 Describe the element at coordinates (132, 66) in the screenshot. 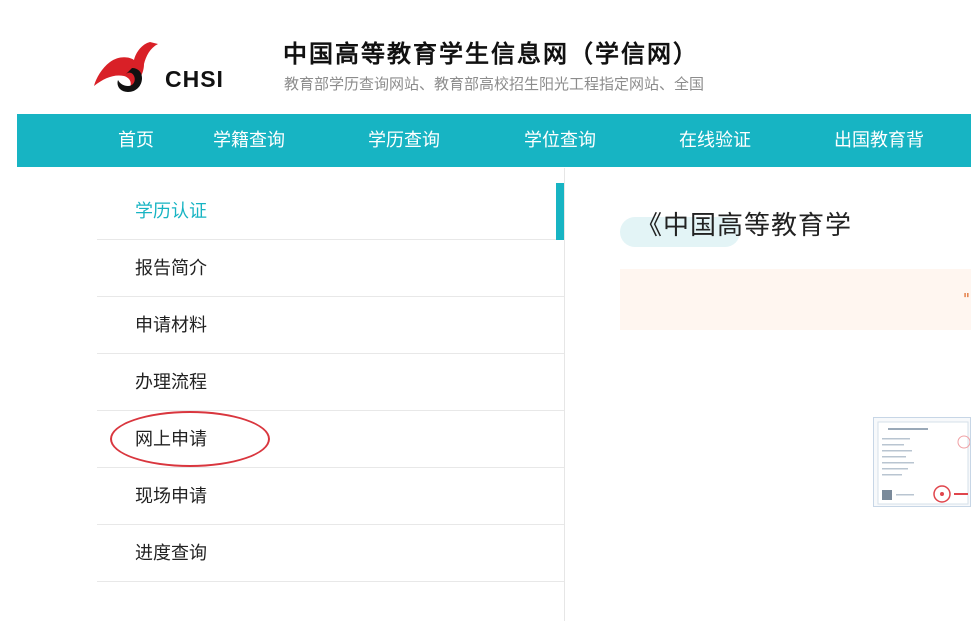

I see `chsi-logo-icon` at that location.